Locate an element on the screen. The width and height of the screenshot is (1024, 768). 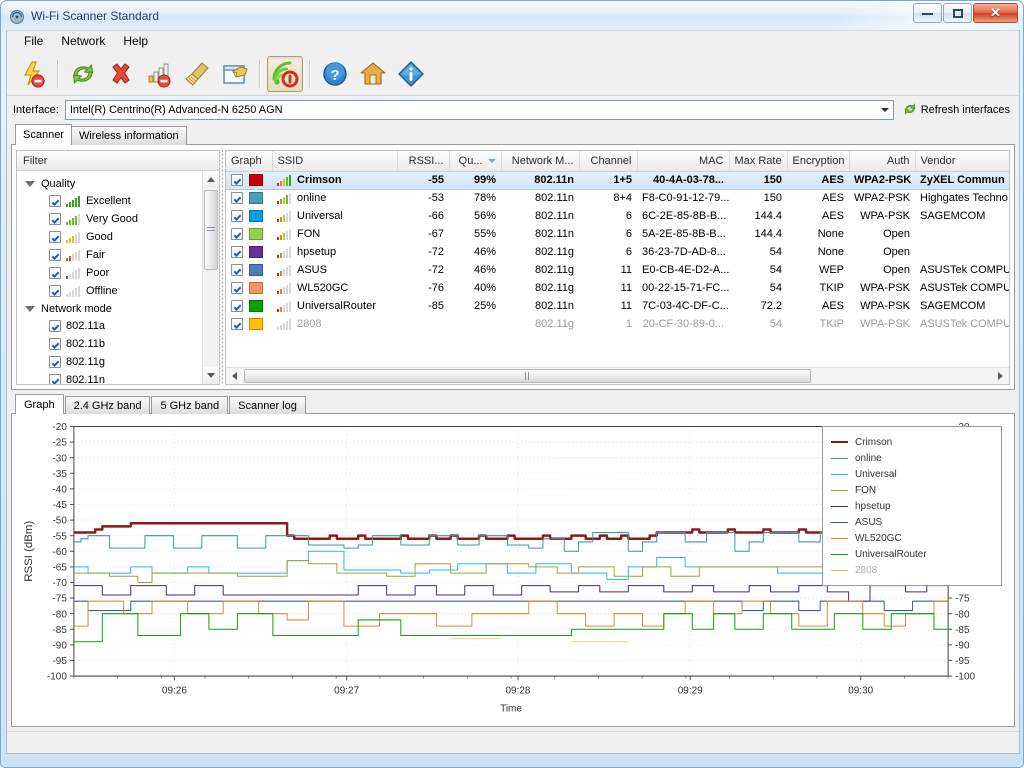
gtab-scanner-log: Scanner log is located at coordinates (267, 405).